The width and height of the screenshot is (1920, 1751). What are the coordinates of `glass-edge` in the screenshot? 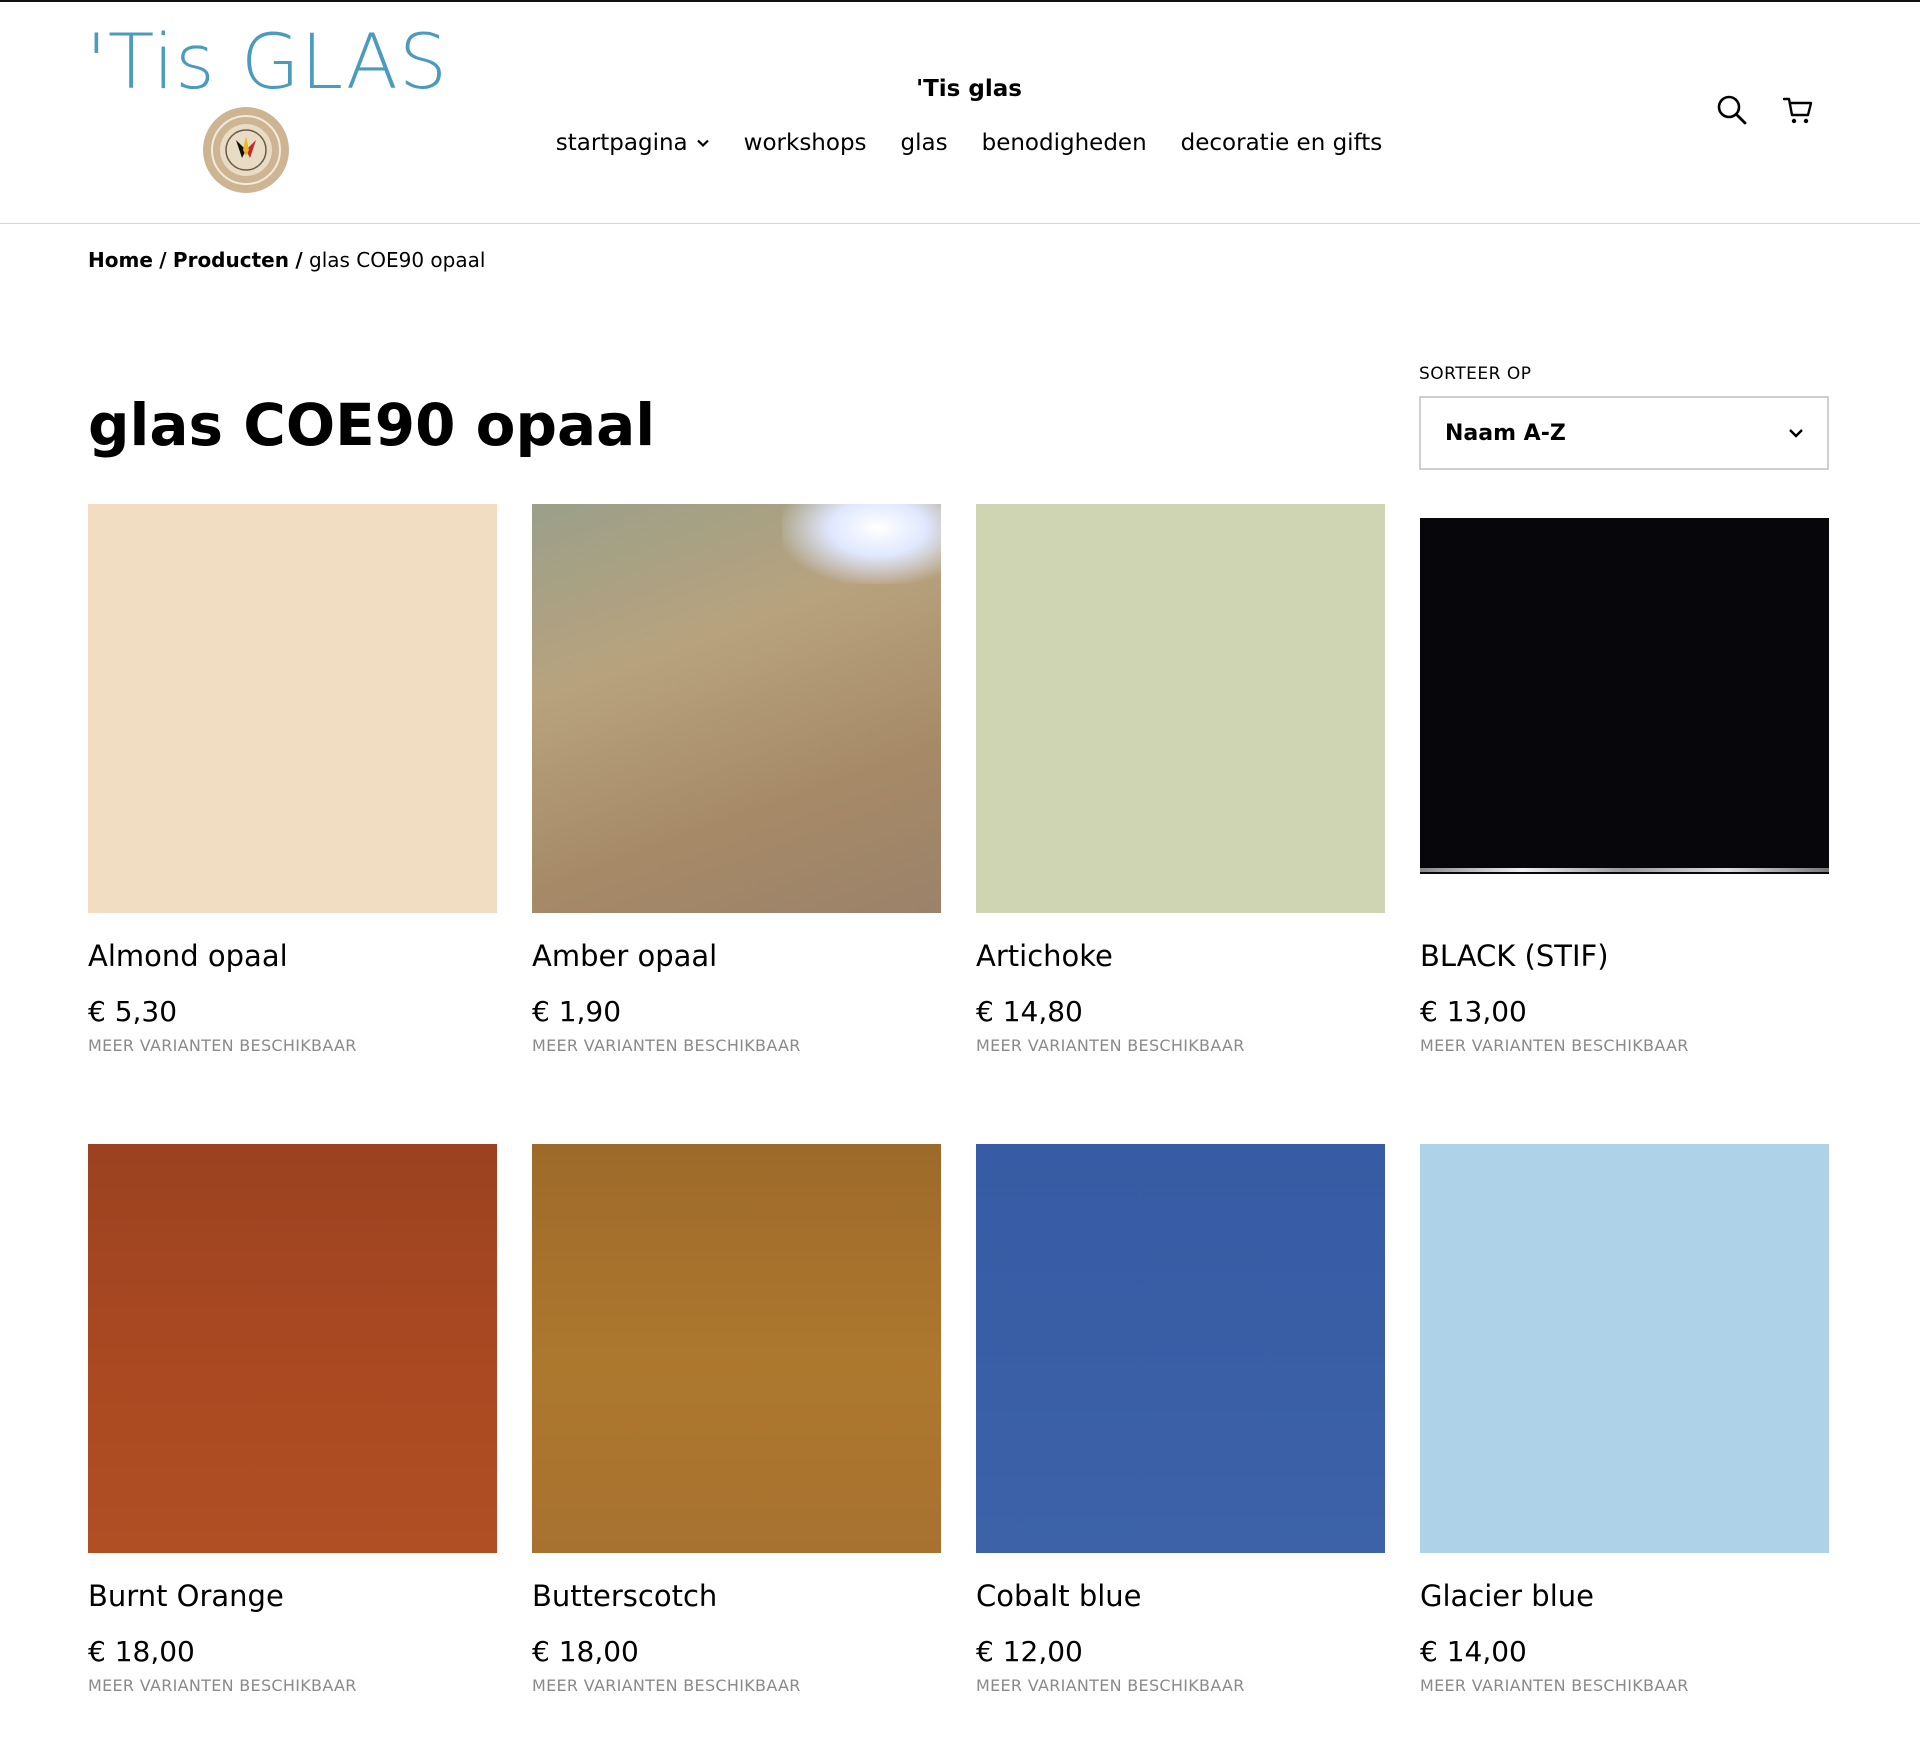 It's located at (1624, 870).